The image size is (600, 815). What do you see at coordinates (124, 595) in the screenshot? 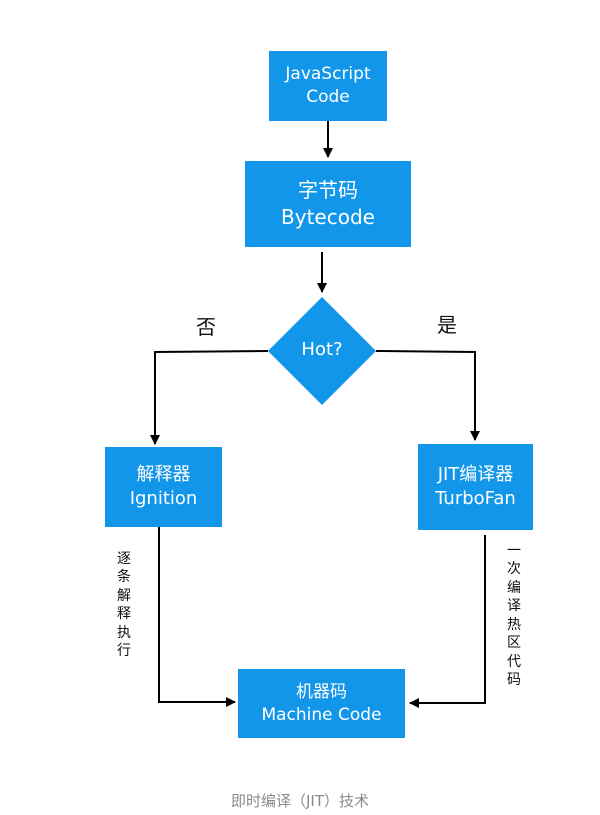
I see `side-note-left-char: 解` at bounding box center [124, 595].